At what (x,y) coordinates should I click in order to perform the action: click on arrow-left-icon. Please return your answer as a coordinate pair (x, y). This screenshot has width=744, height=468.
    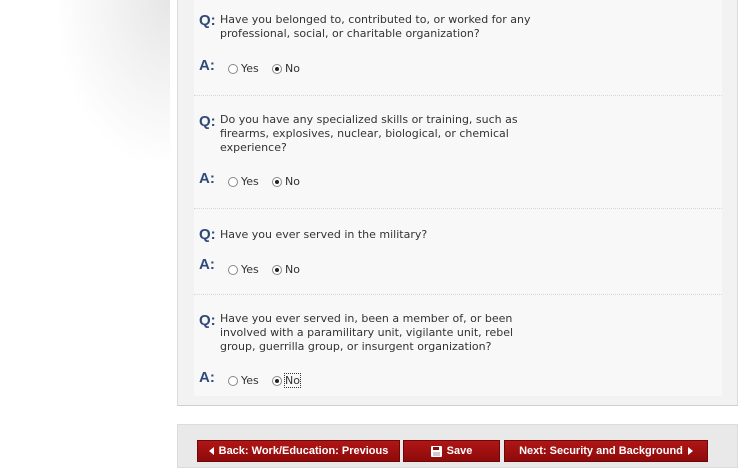
    Looking at the image, I should click on (211, 451).